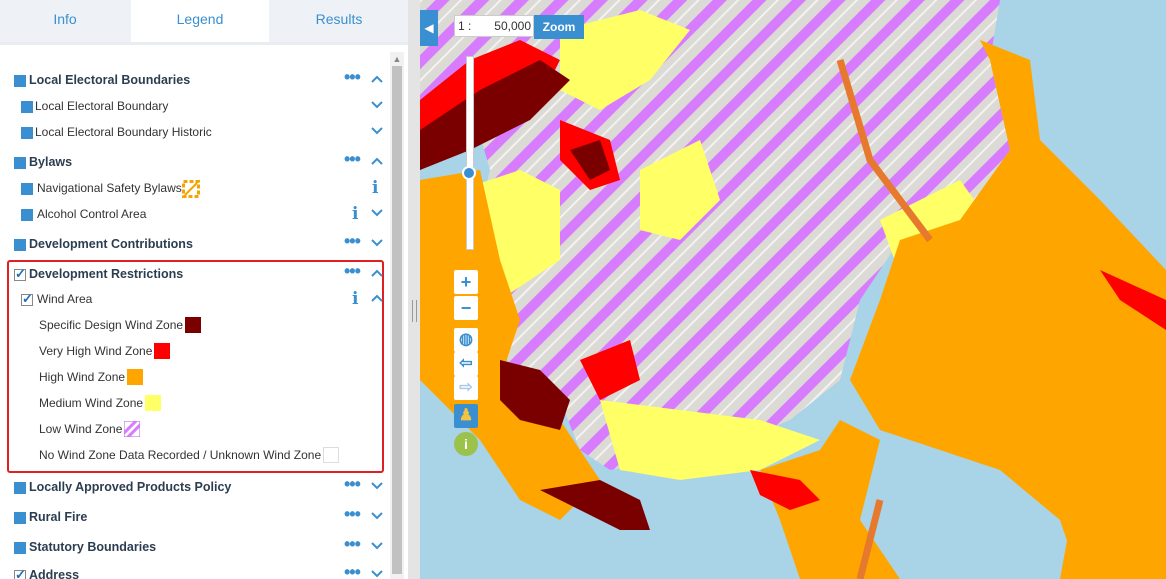 This screenshot has height=579, width=1166. What do you see at coordinates (466, 444) in the screenshot?
I see `identify-info-icon: i` at bounding box center [466, 444].